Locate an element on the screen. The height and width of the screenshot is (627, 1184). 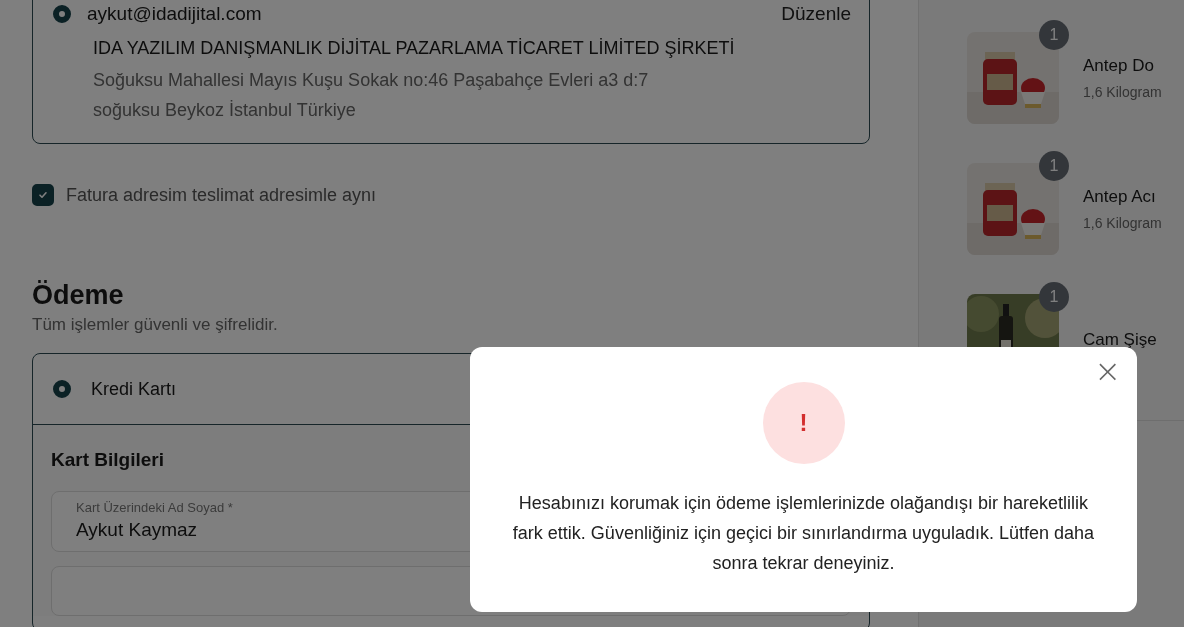
address-line: Soğuksu Mahallesi Mayıs Kuşu Sokak no:46 Paşabahçe Evleri a3 d:7 is located at coordinates (371, 80).